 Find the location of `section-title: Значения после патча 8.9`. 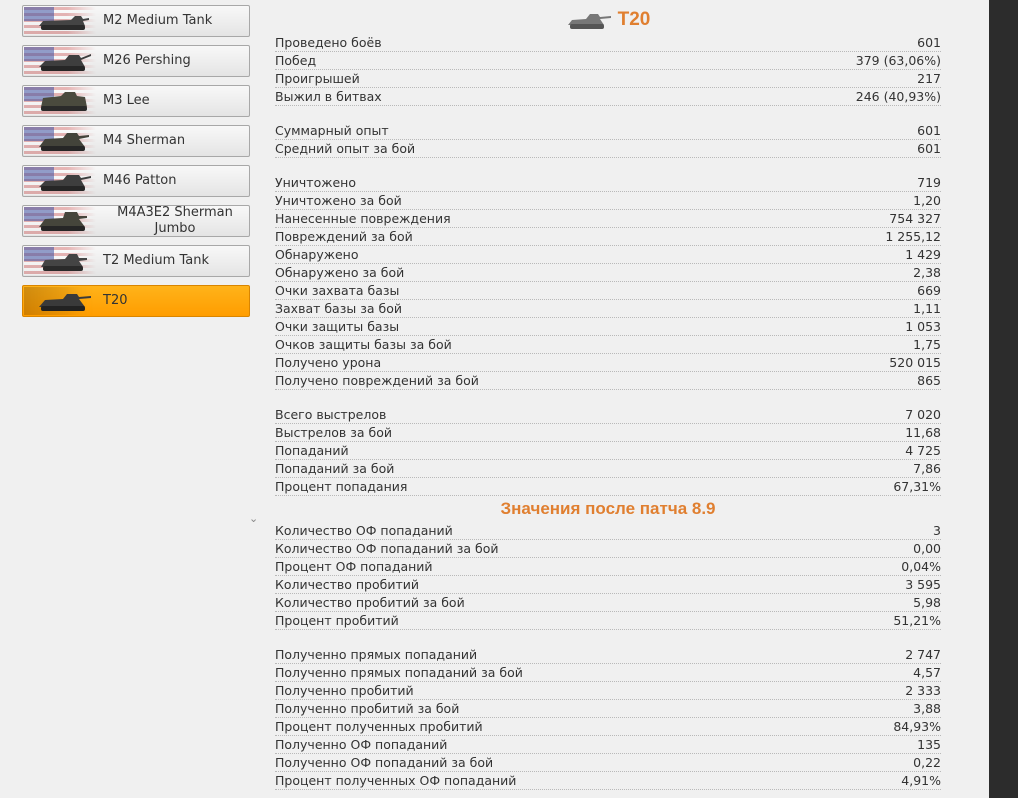

section-title: Значения после патча 8.9 is located at coordinates (608, 508).